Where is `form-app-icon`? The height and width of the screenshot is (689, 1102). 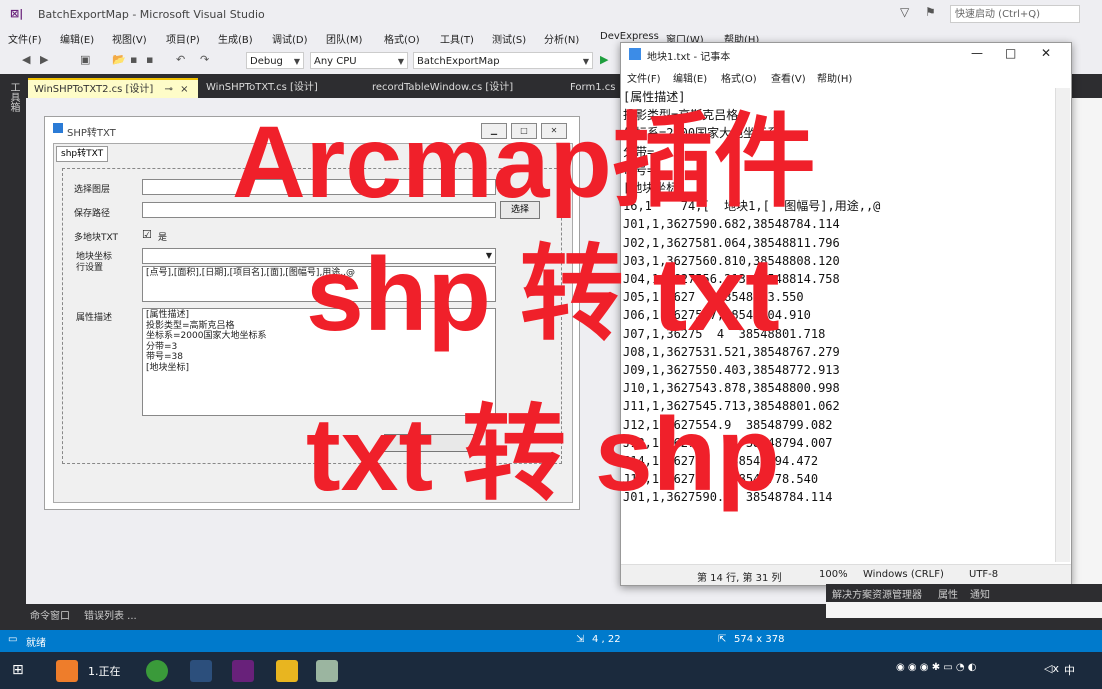
form-app-icon is located at coordinates (58, 128).